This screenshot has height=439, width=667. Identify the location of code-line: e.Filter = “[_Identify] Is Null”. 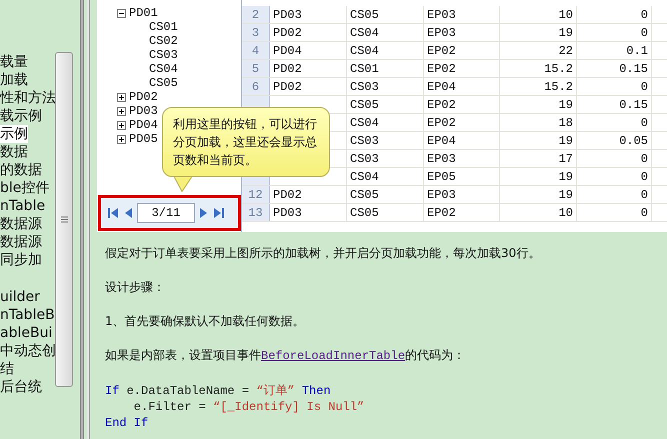
(249, 407).